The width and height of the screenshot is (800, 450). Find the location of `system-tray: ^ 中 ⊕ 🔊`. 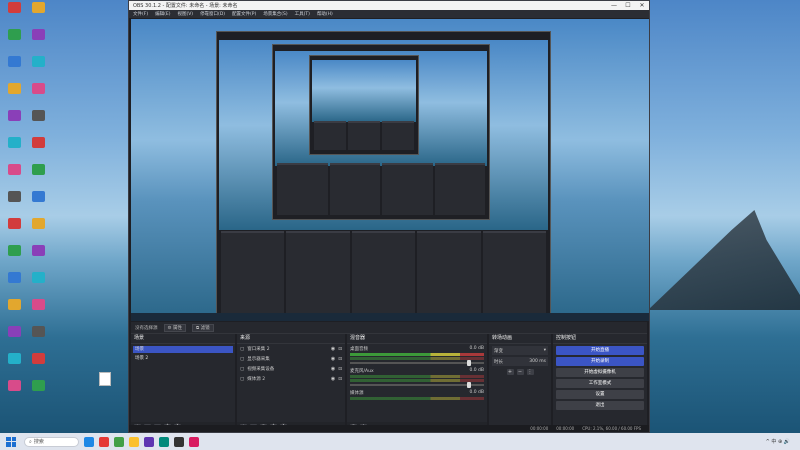

system-tray: ^ 中 ⊕ 🔊 is located at coordinates (783, 441).